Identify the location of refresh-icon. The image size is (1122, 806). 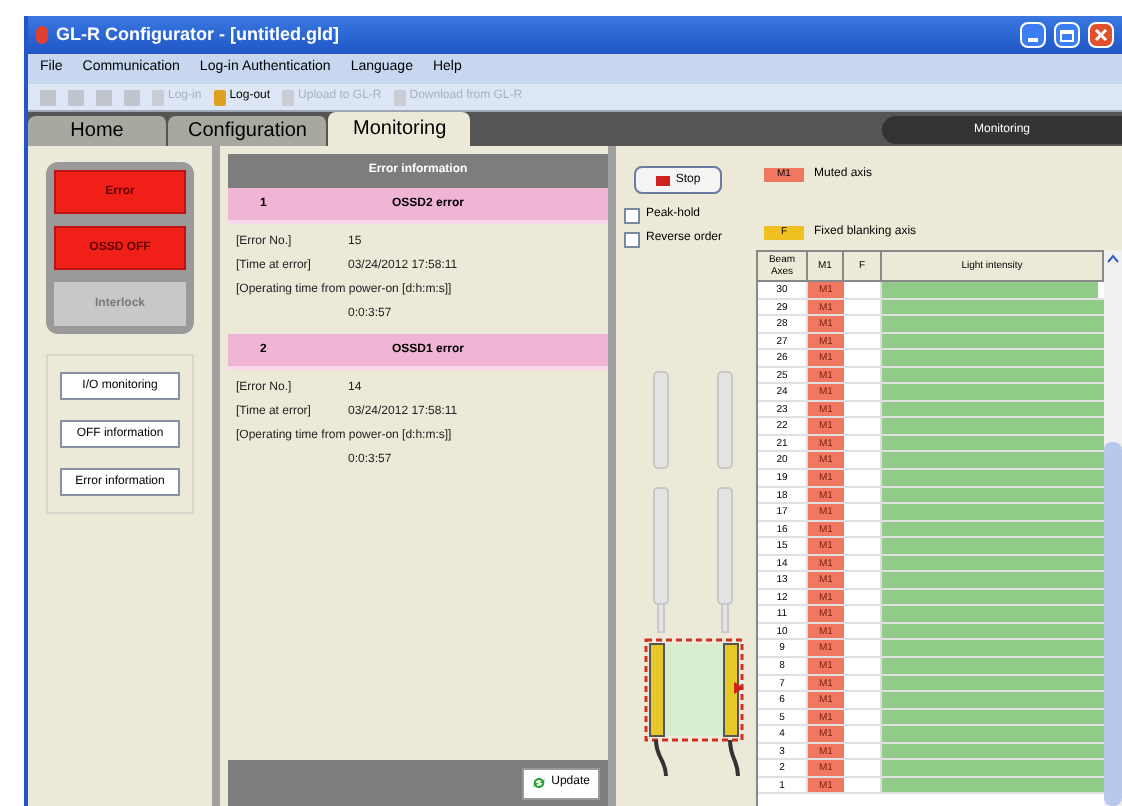
(538, 783).